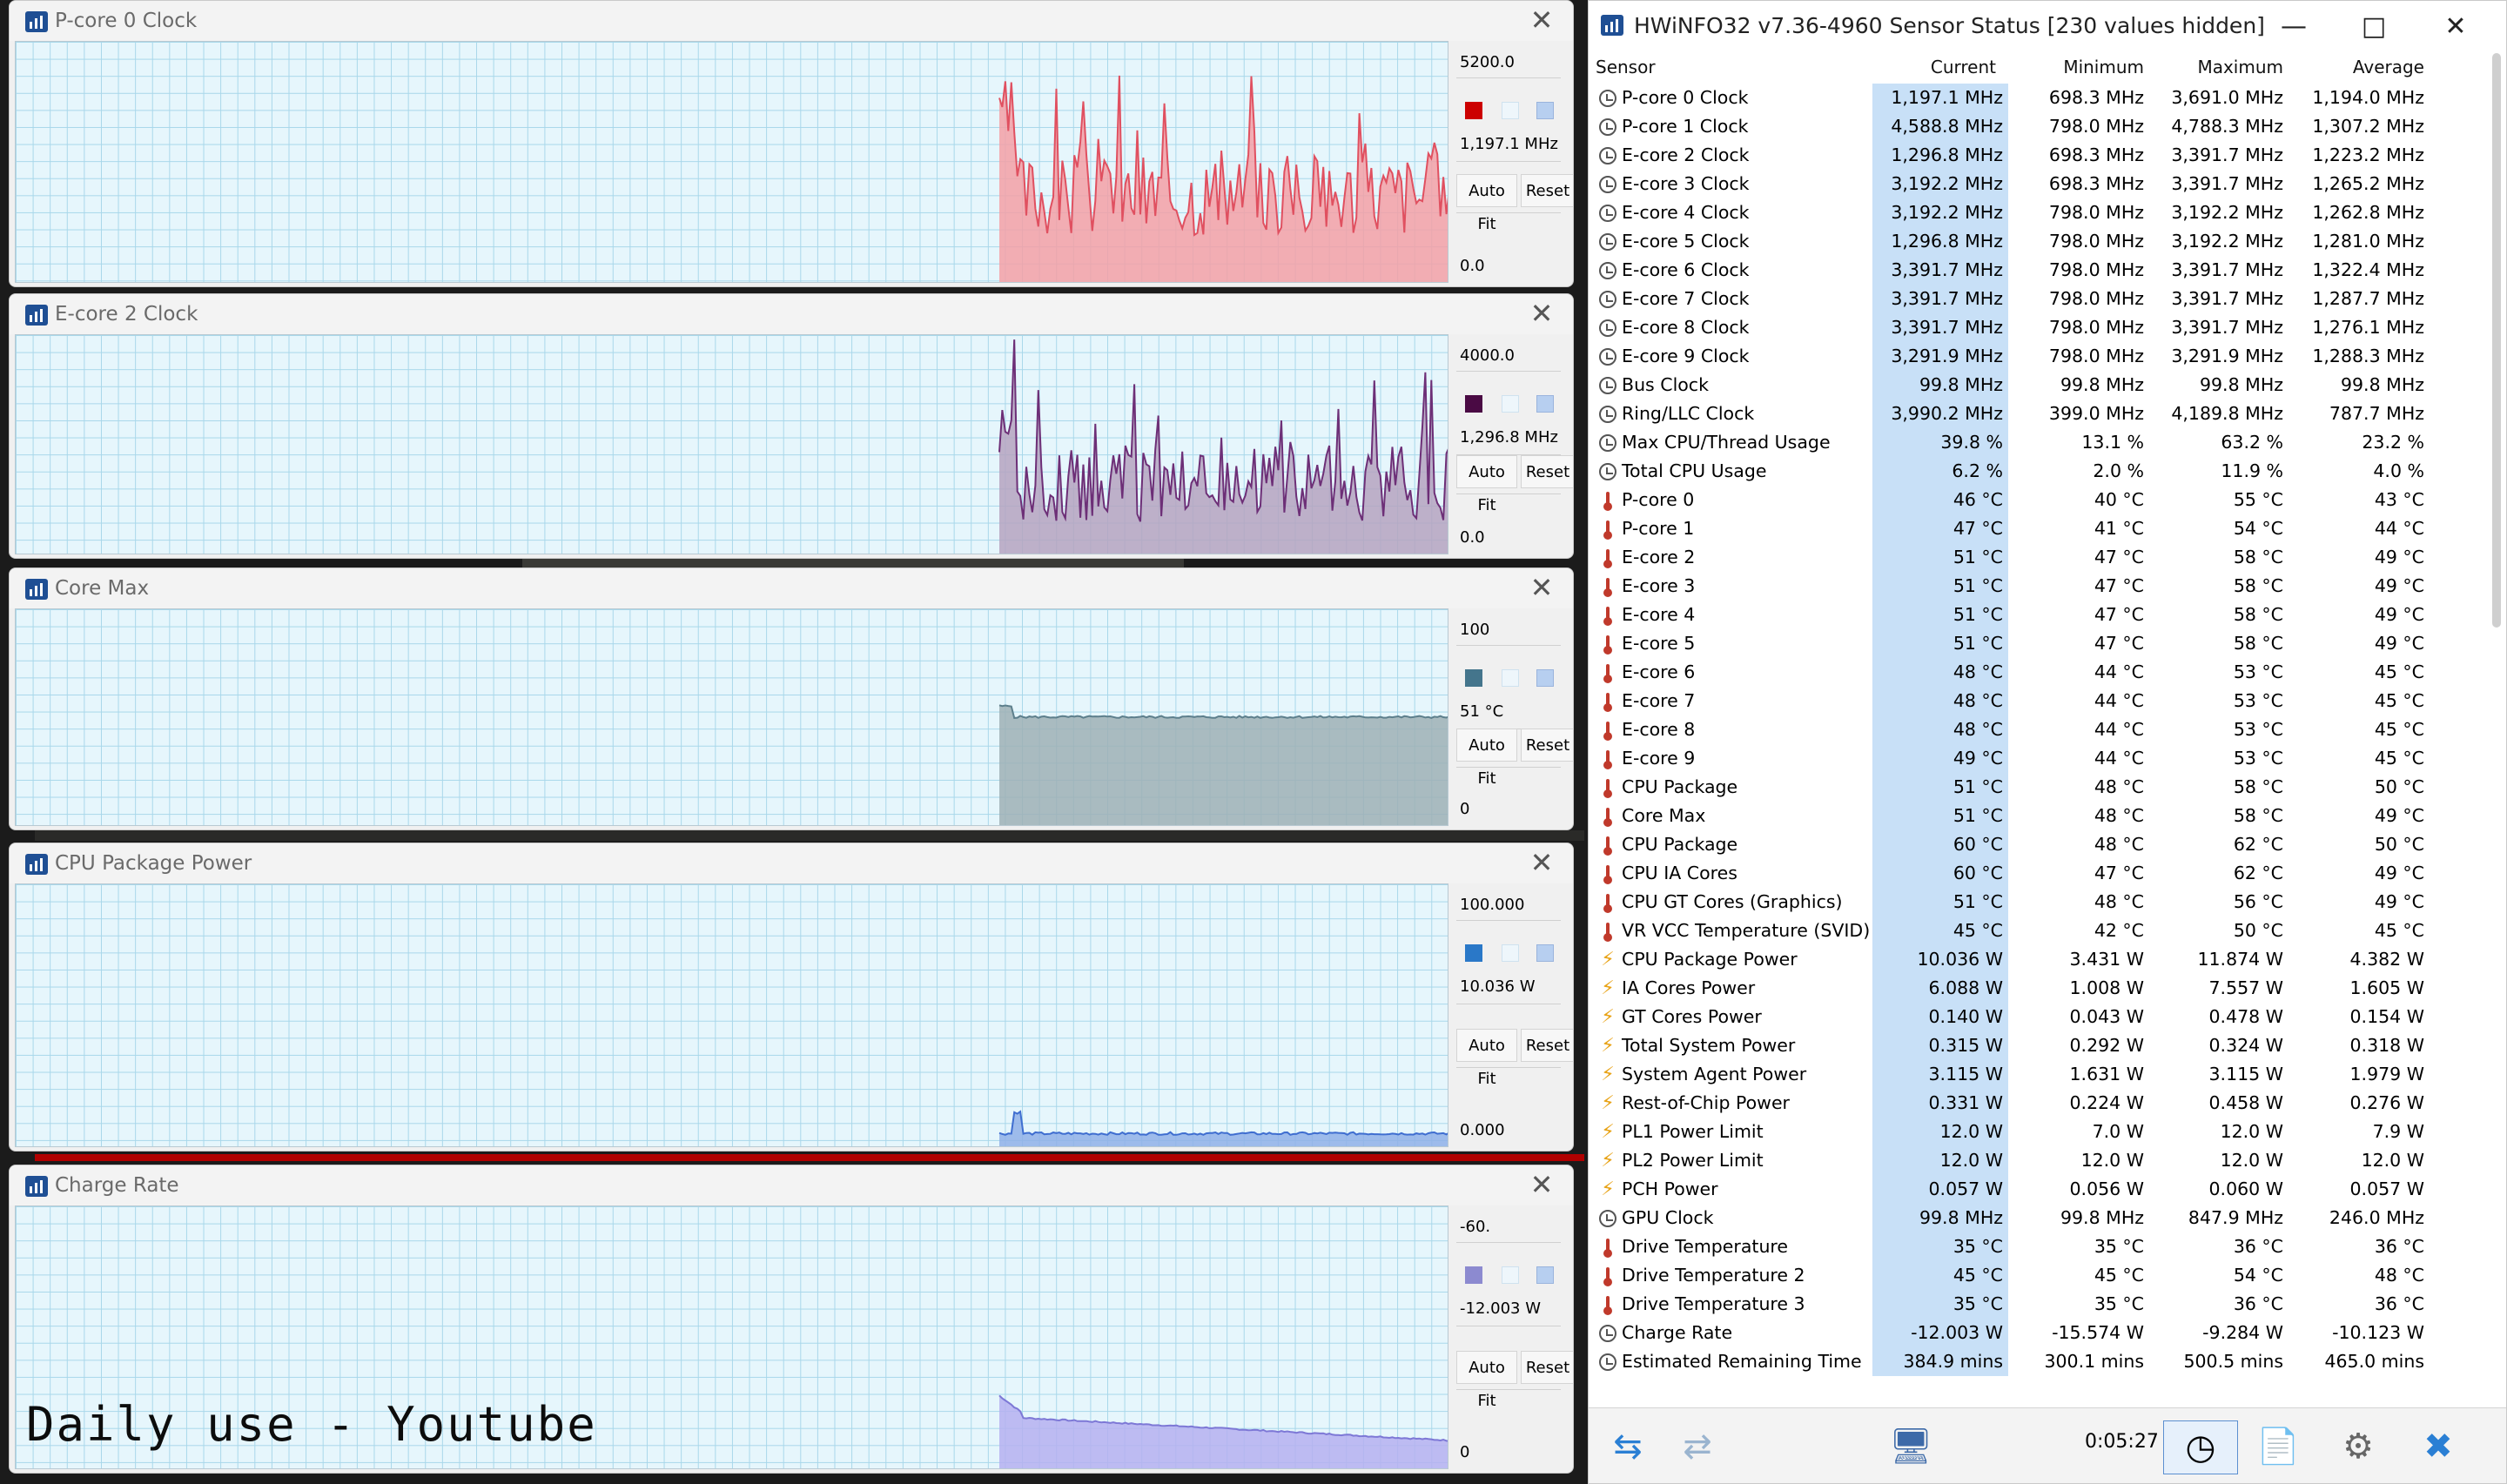  Describe the element at coordinates (2044, 730) in the screenshot. I see `sensor-row: E-core 8 48 °C 44 °C 53 °C 45 °C` at that location.